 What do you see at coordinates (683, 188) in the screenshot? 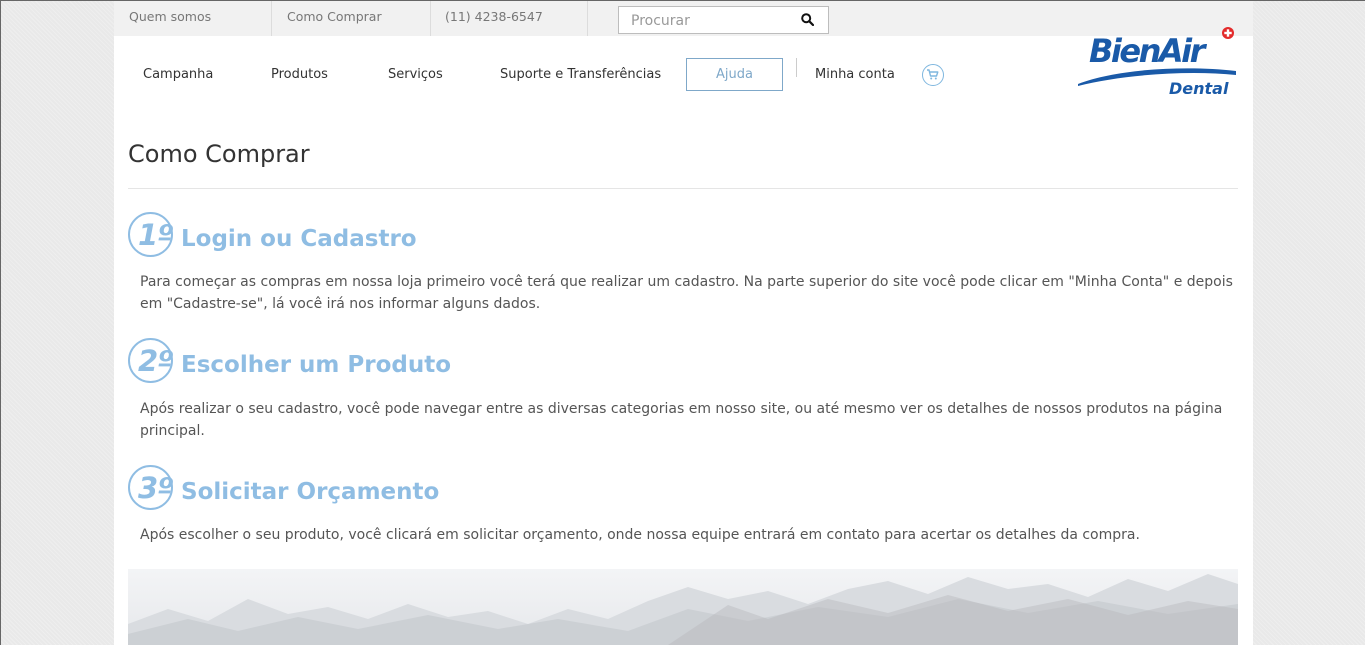
I see `title-divider` at bounding box center [683, 188].